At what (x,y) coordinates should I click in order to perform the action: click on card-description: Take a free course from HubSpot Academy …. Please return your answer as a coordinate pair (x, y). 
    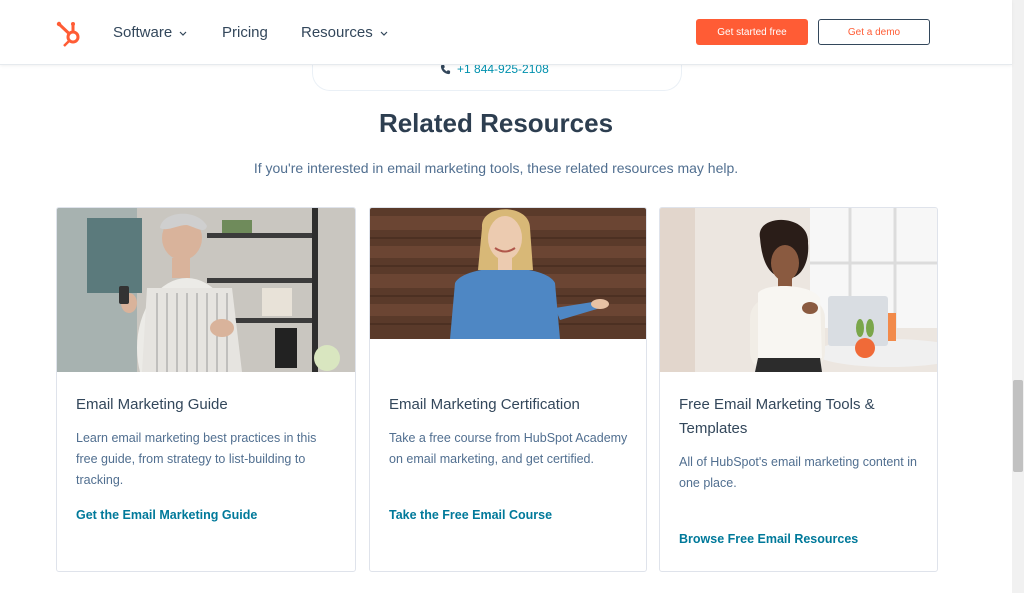
    Looking at the image, I should click on (508, 448).